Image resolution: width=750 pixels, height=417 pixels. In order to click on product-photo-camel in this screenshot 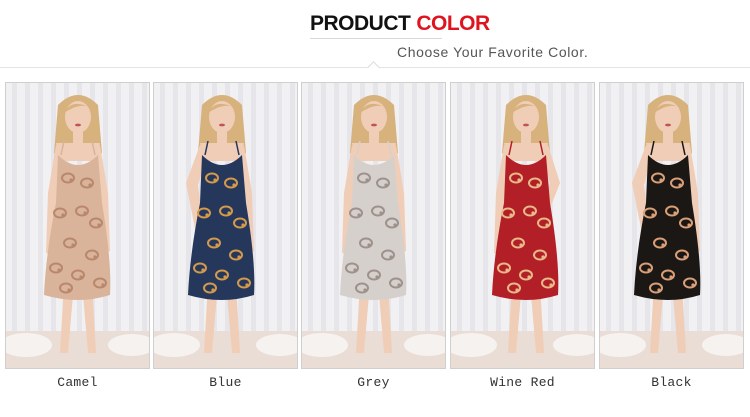, I will do `click(77, 225)`.